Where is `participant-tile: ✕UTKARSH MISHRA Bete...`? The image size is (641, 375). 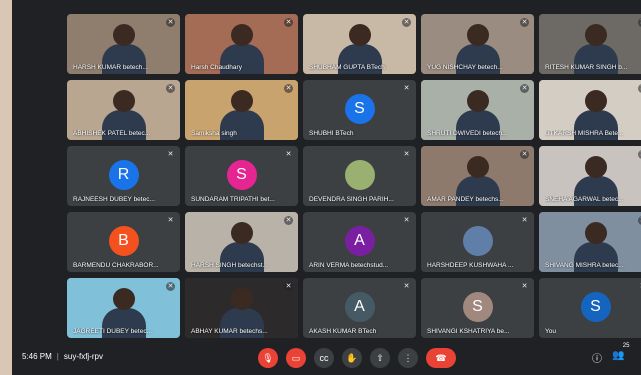 participant-tile: ✕UTKARSH MISHRA Bete... is located at coordinates (590, 110).